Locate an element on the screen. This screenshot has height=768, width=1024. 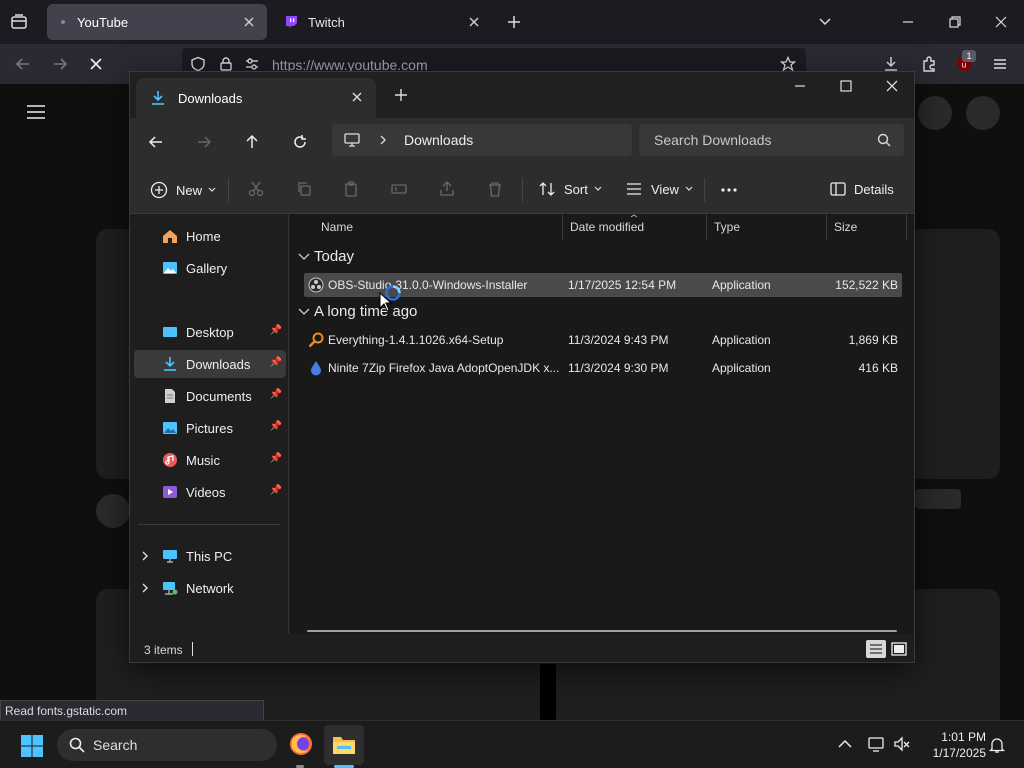
menu-hamburger-icon is located at coordinates (1000, 64).